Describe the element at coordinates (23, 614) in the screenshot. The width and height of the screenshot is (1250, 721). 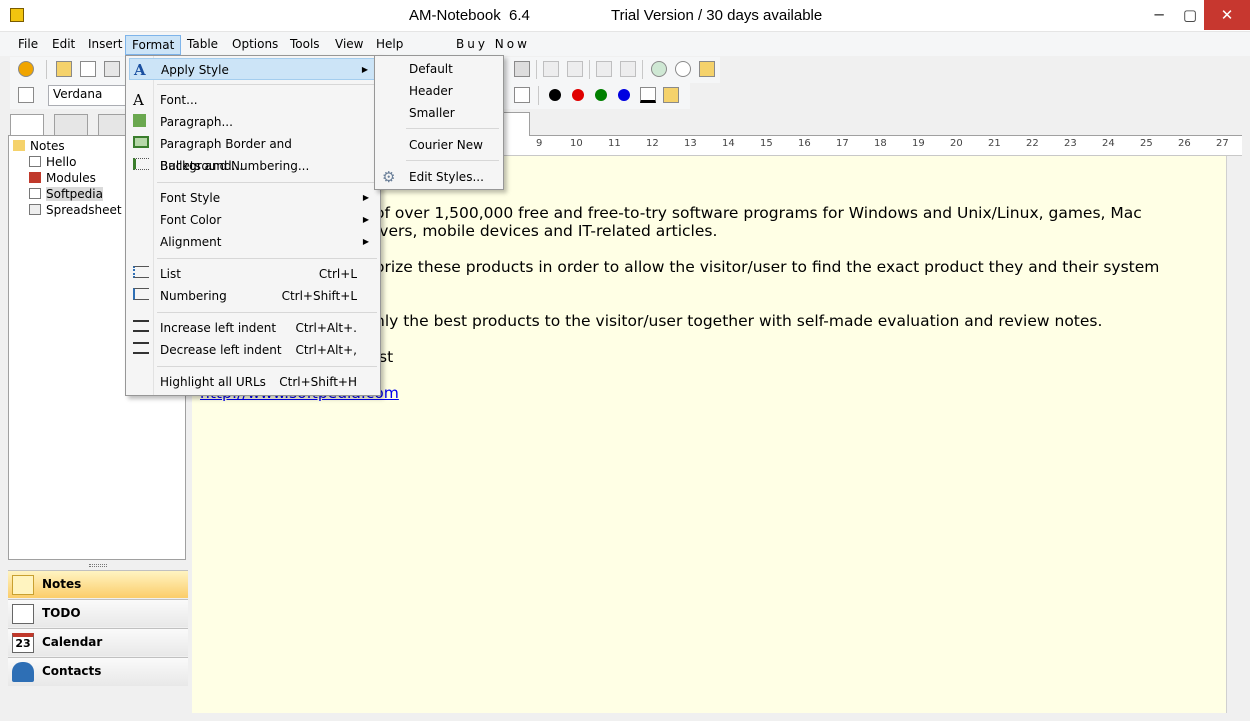
I see `todo-icon` at that location.